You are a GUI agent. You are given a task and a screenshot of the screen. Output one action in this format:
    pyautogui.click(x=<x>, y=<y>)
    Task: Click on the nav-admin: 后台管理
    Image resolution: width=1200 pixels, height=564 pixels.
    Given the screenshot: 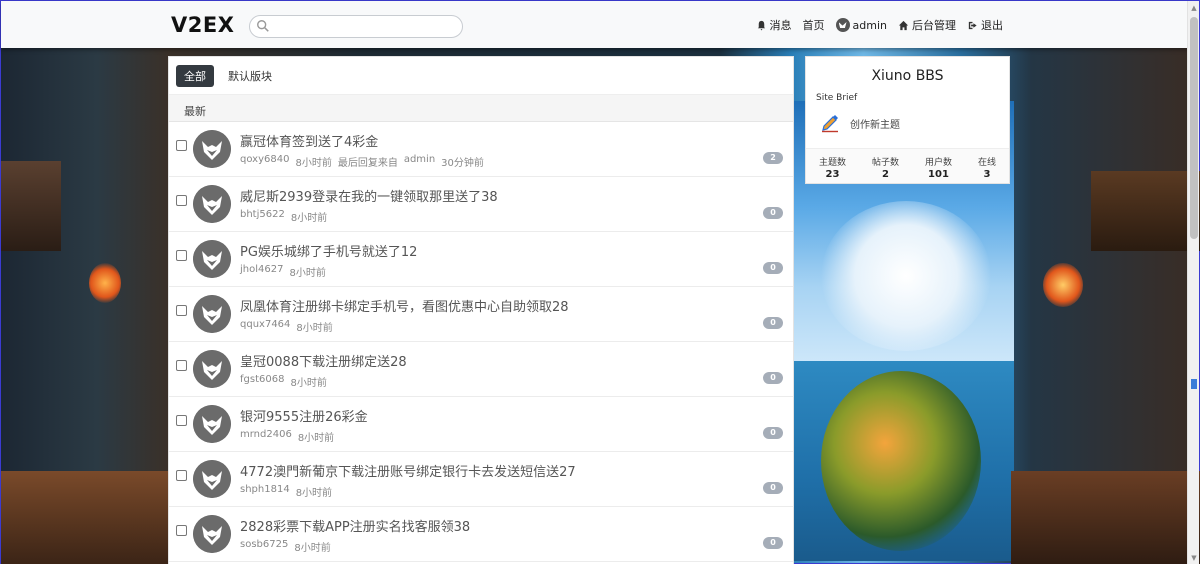 What is the action you would take?
    pyautogui.click(x=927, y=25)
    